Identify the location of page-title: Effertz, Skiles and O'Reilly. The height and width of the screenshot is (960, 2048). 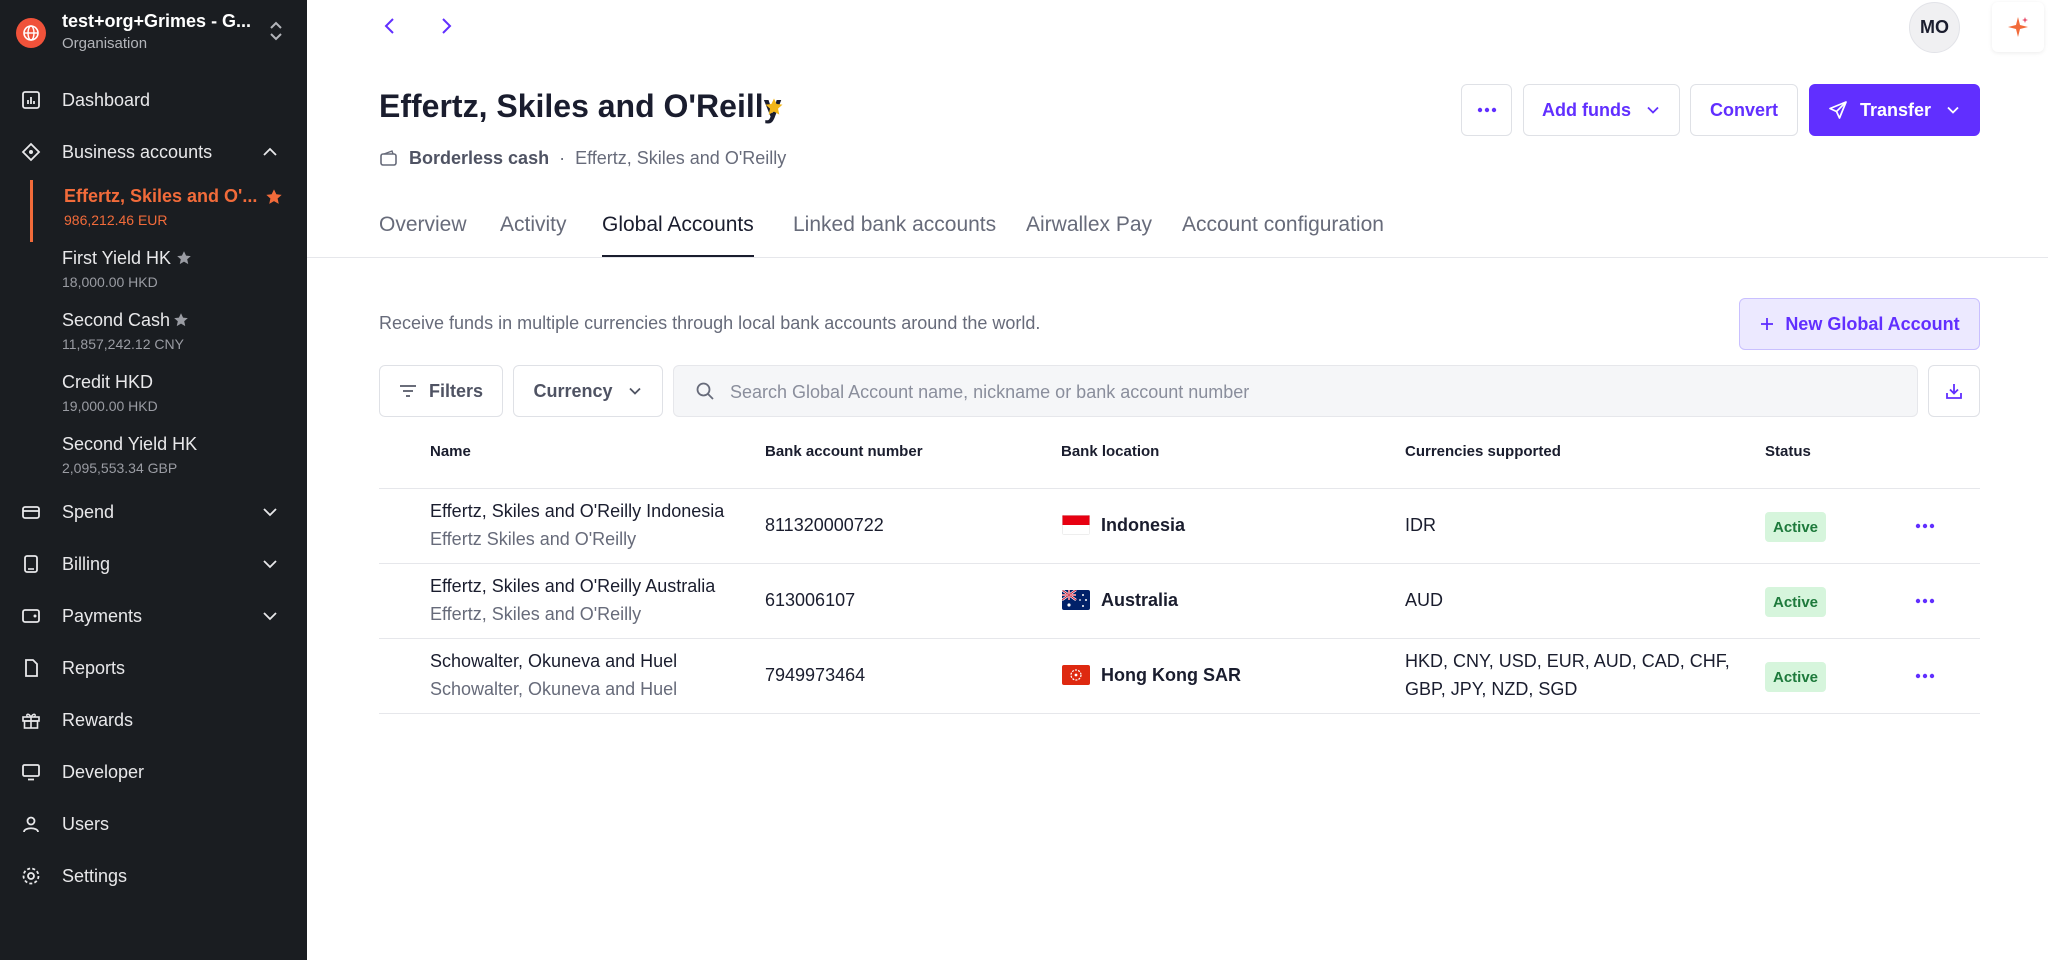
(580, 106).